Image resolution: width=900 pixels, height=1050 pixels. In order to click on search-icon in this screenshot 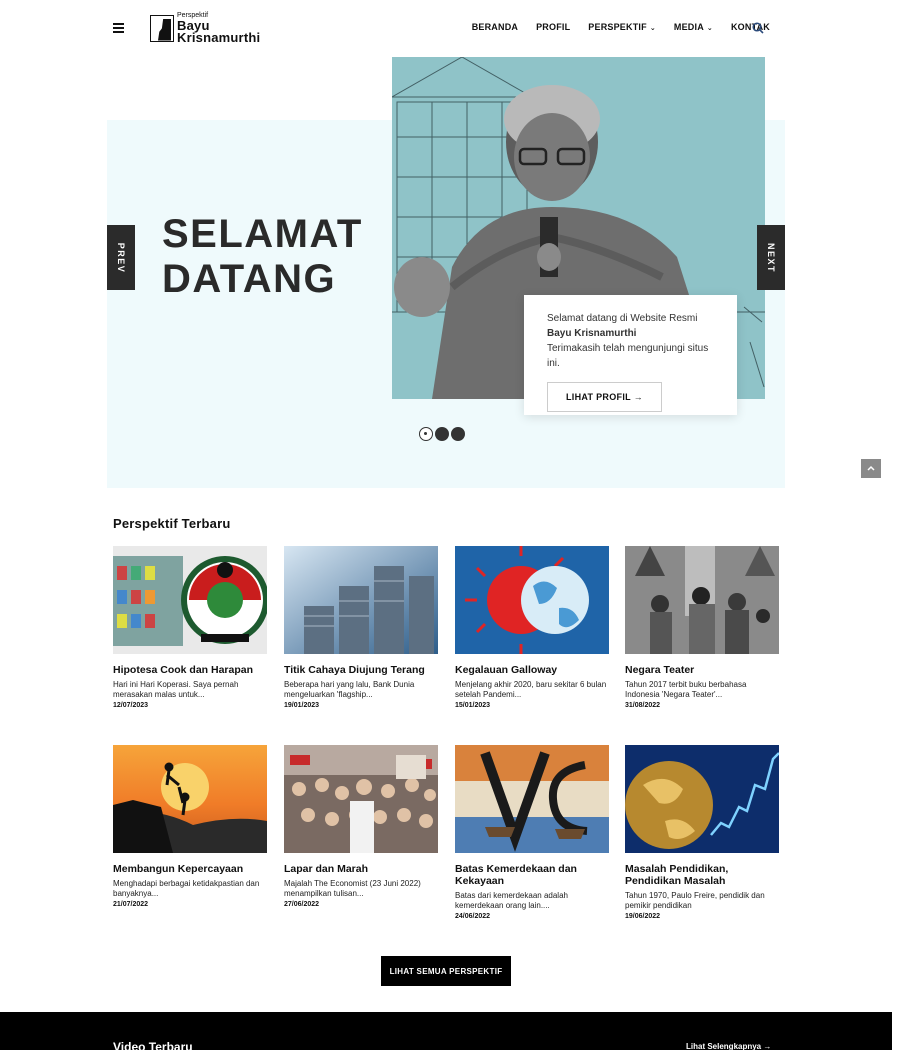, I will do `click(758, 28)`.